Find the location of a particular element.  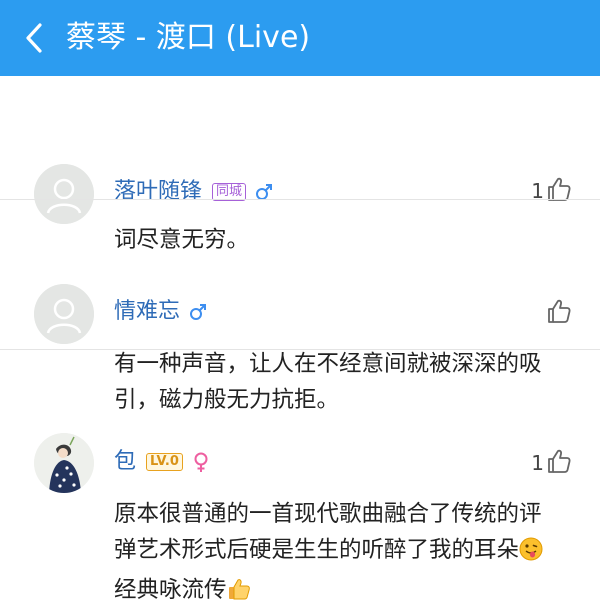

username: 落叶随锋 is located at coordinates (158, 192).